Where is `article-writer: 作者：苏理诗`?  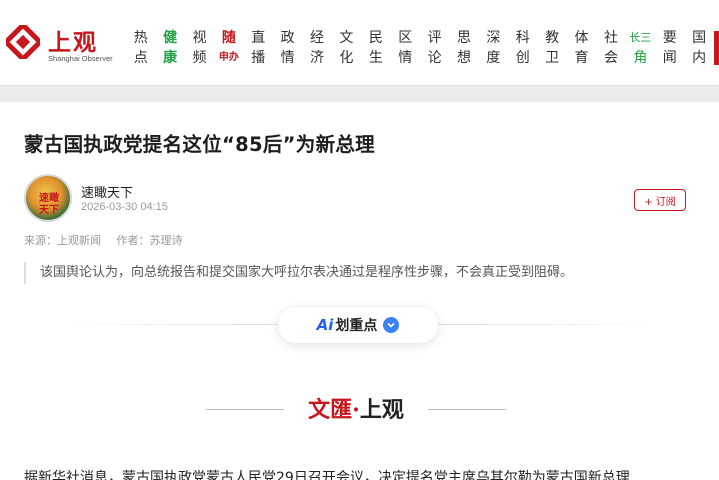
article-writer: 作者：苏理诗 is located at coordinates (149, 240).